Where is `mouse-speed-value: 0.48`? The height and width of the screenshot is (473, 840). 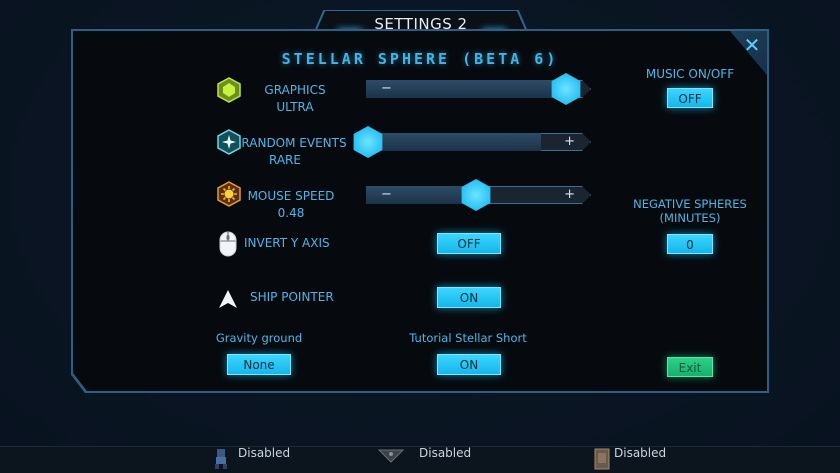 mouse-speed-value: 0.48 is located at coordinates (291, 213).